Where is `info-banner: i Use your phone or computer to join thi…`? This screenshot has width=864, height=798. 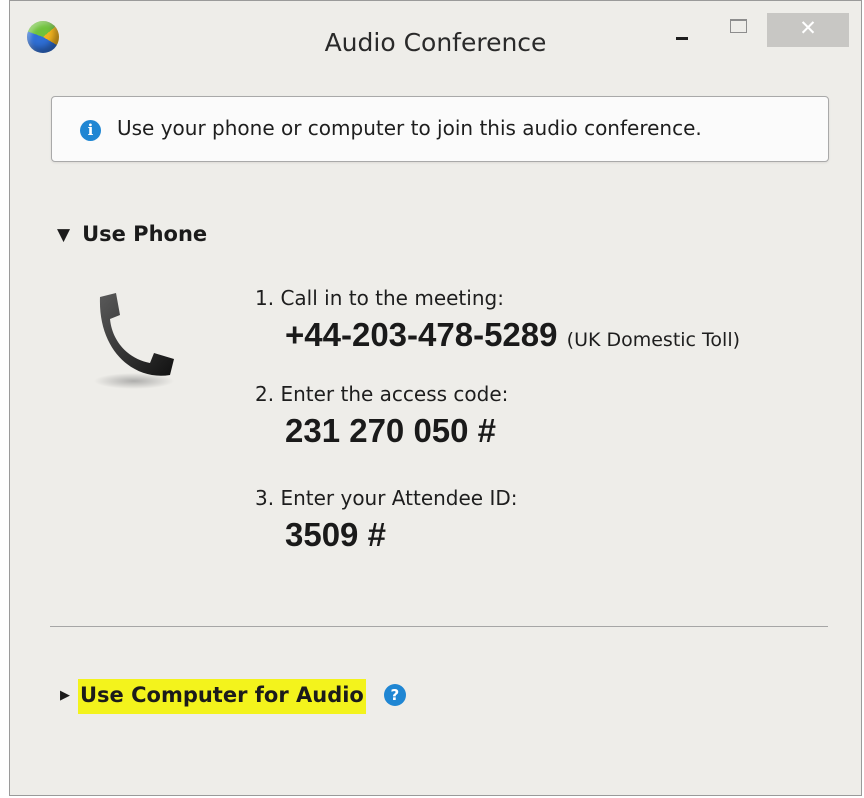
info-banner: i Use your phone or computer to join thi… is located at coordinates (440, 129).